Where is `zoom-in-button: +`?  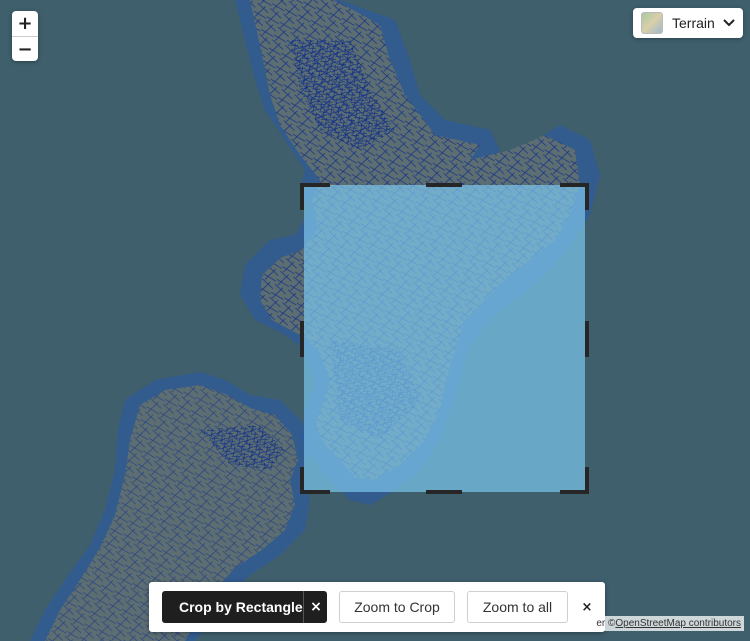
zoom-in-button: + is located at coordinates (25, 24).